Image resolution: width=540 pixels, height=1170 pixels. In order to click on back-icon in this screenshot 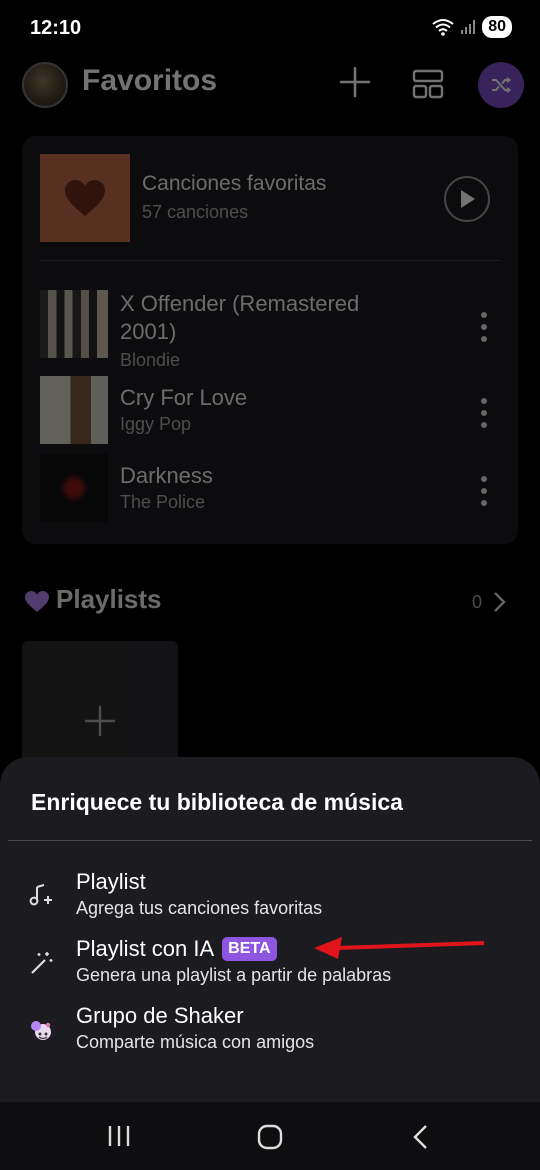, I will do `click(421, 1137)`.